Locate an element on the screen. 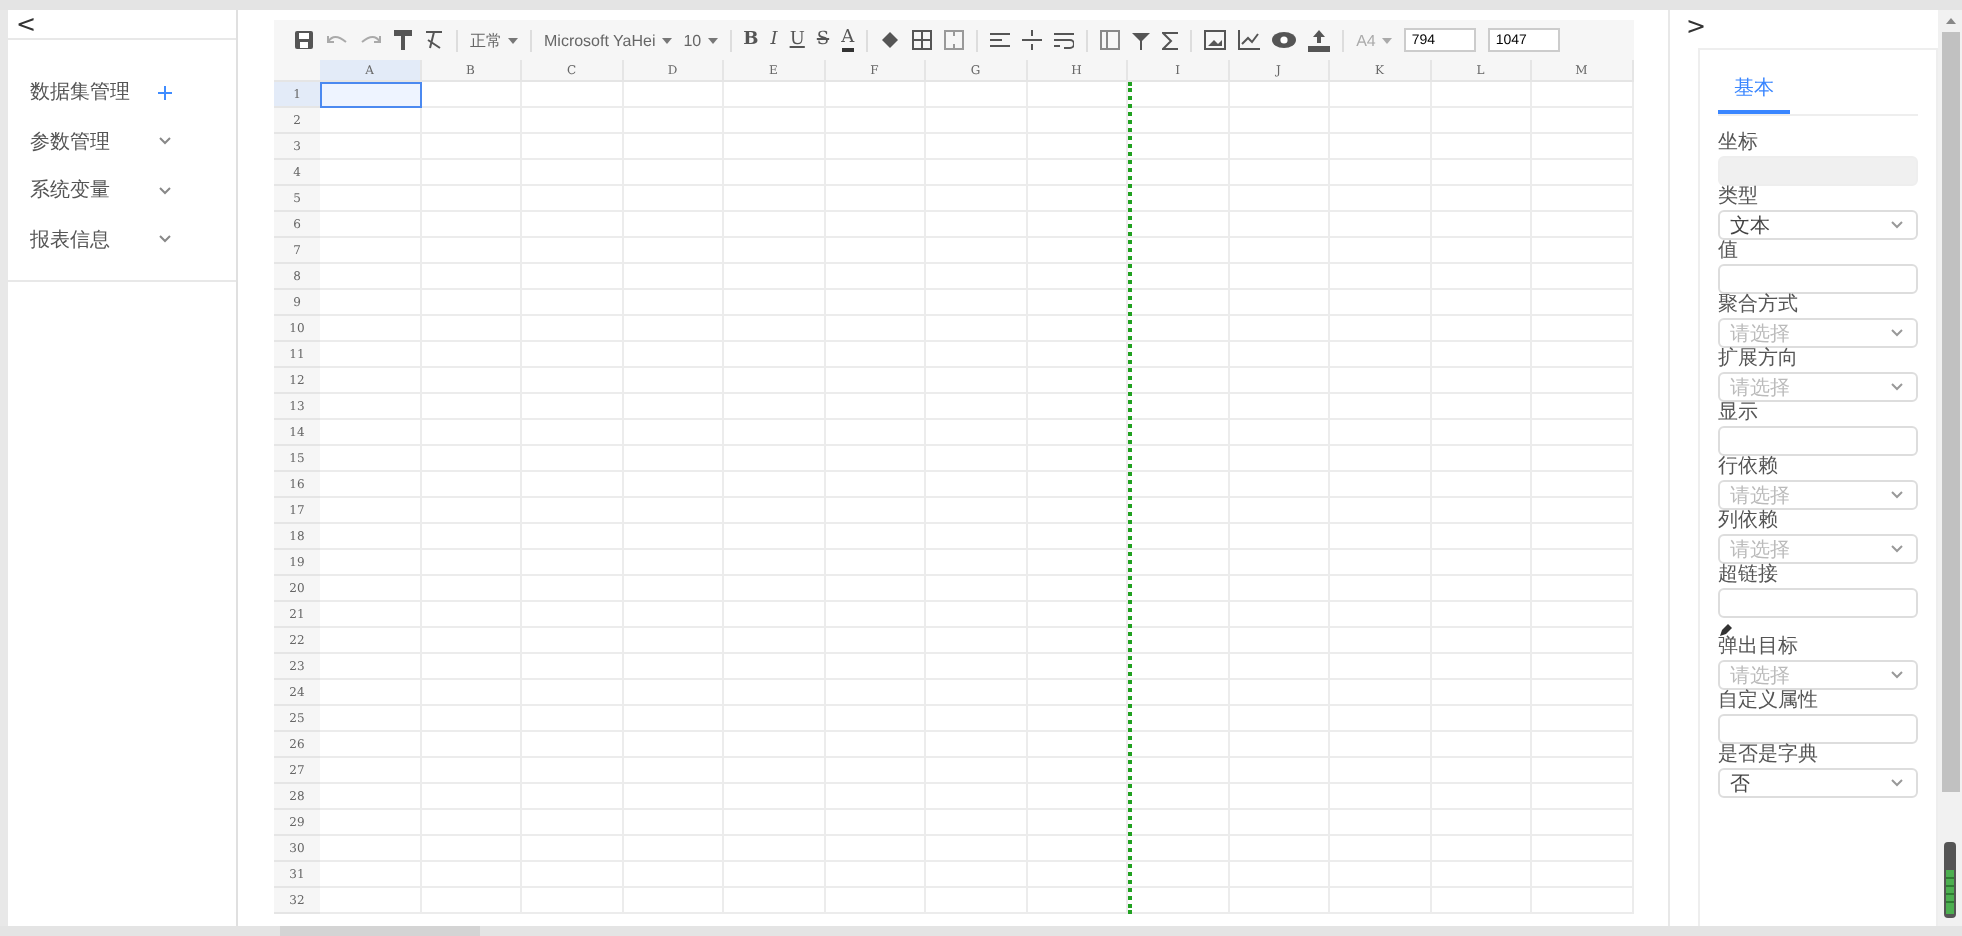  merge-cells-icon is located at coordinates (954, 40).